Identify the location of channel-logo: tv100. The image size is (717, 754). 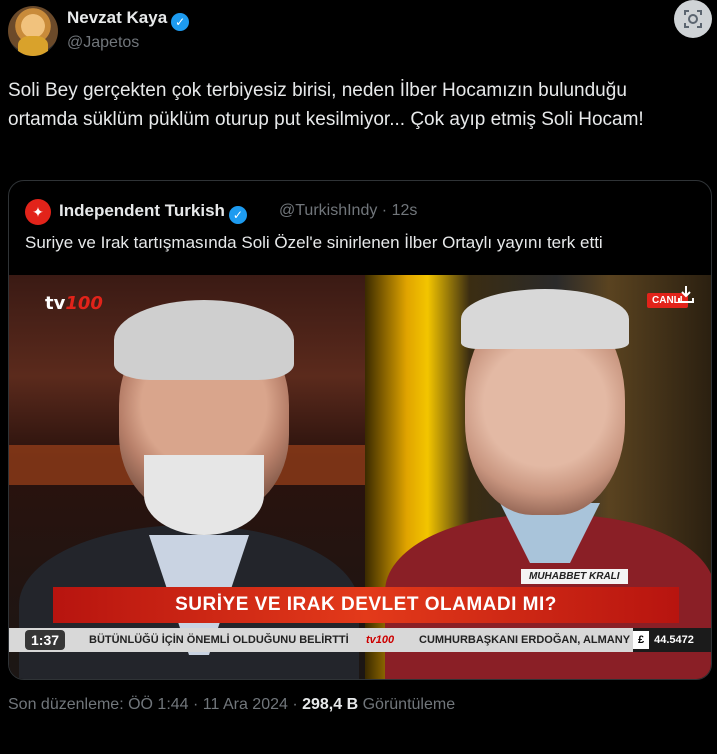
(74, 303).